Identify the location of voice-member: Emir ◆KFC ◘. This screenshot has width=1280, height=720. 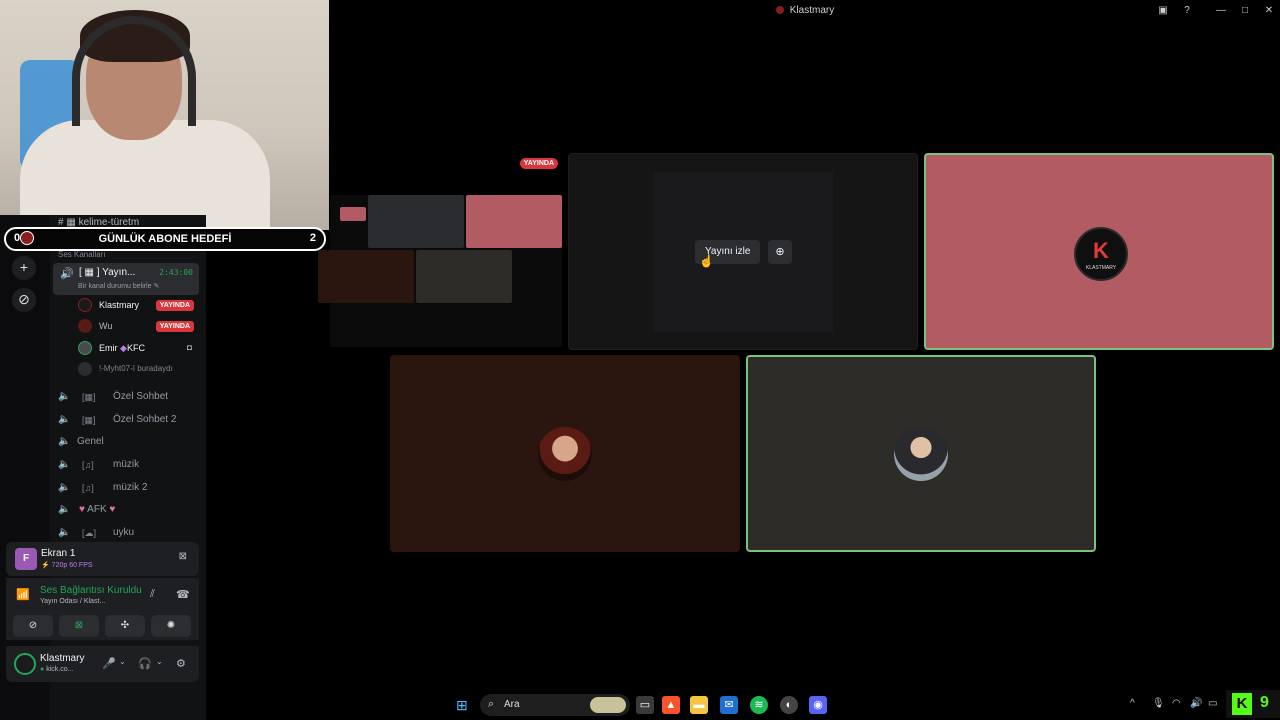
(138, 349).